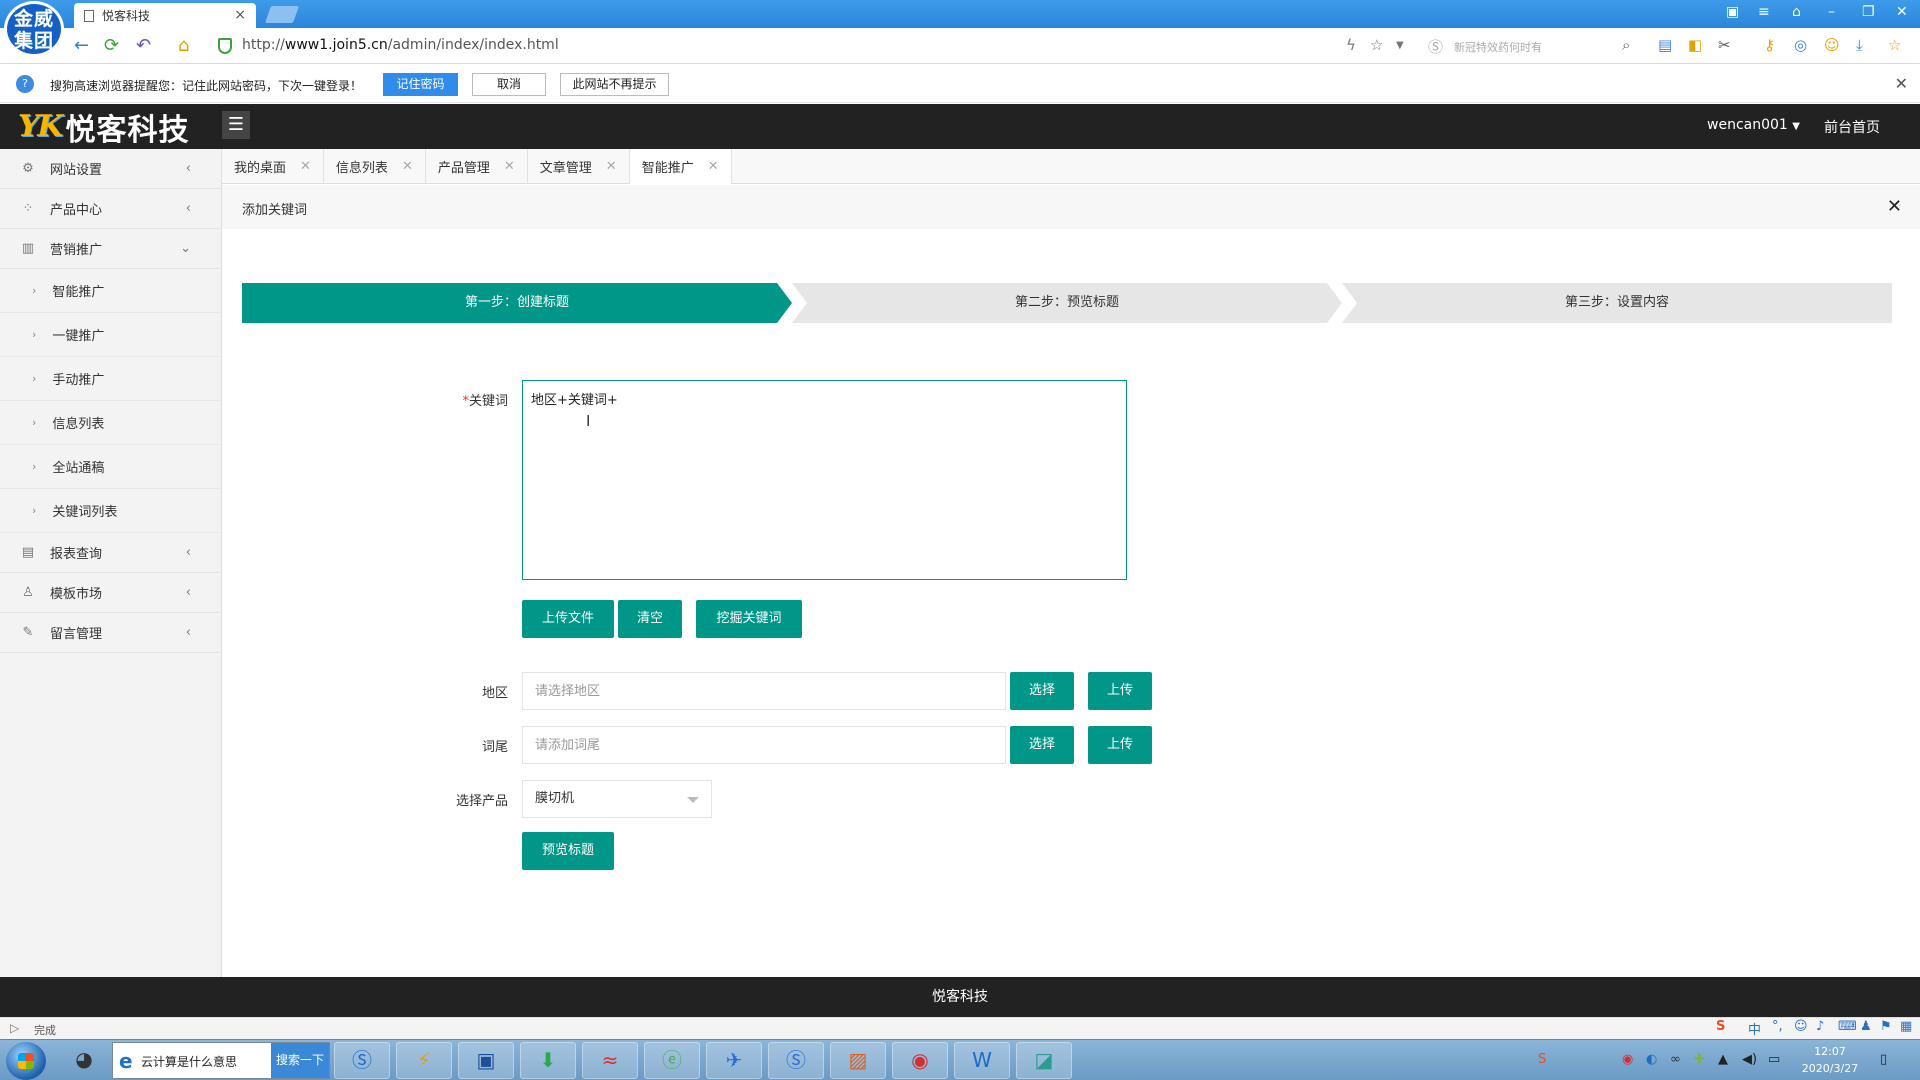  I want to click on frontend-home-link: 前台首页, so click(1852, 127).